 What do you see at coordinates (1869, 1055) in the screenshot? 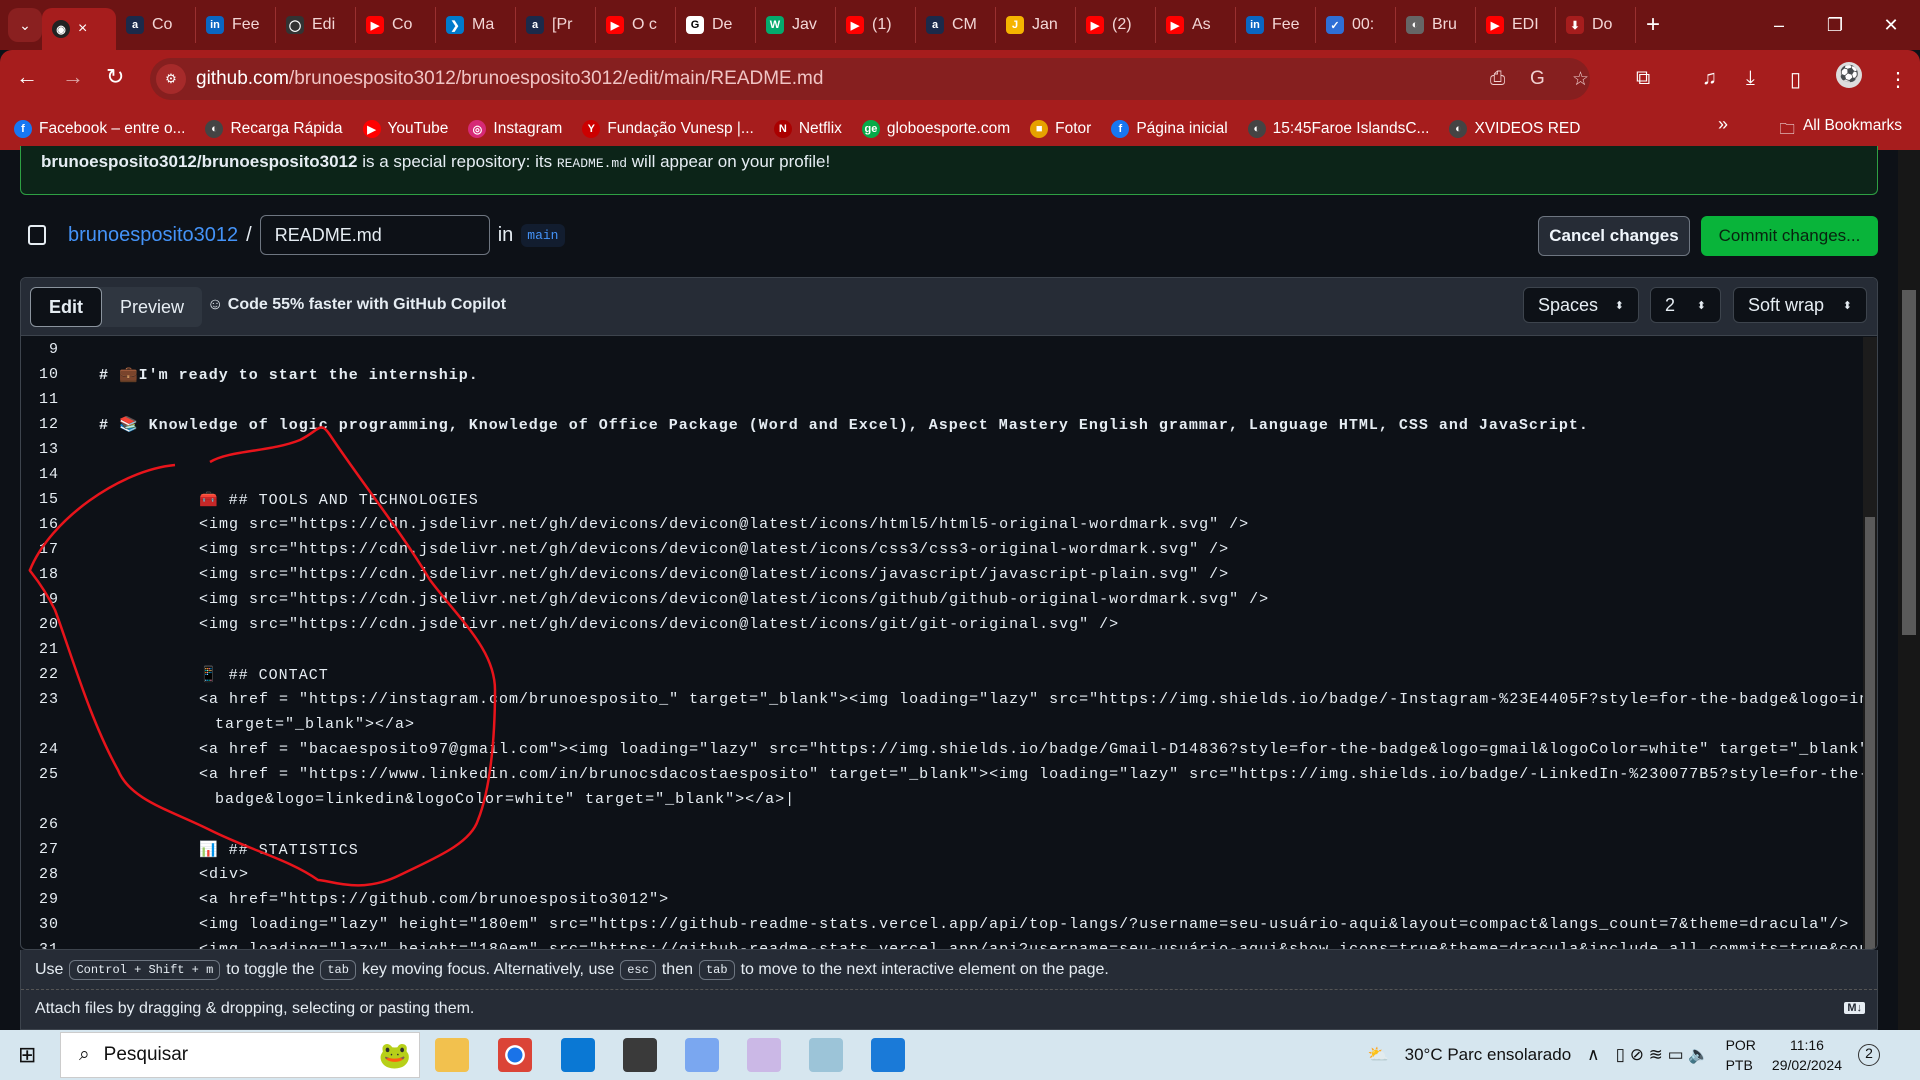
I see `notifications-badge: 2` at bounding box center [1869, 1055].